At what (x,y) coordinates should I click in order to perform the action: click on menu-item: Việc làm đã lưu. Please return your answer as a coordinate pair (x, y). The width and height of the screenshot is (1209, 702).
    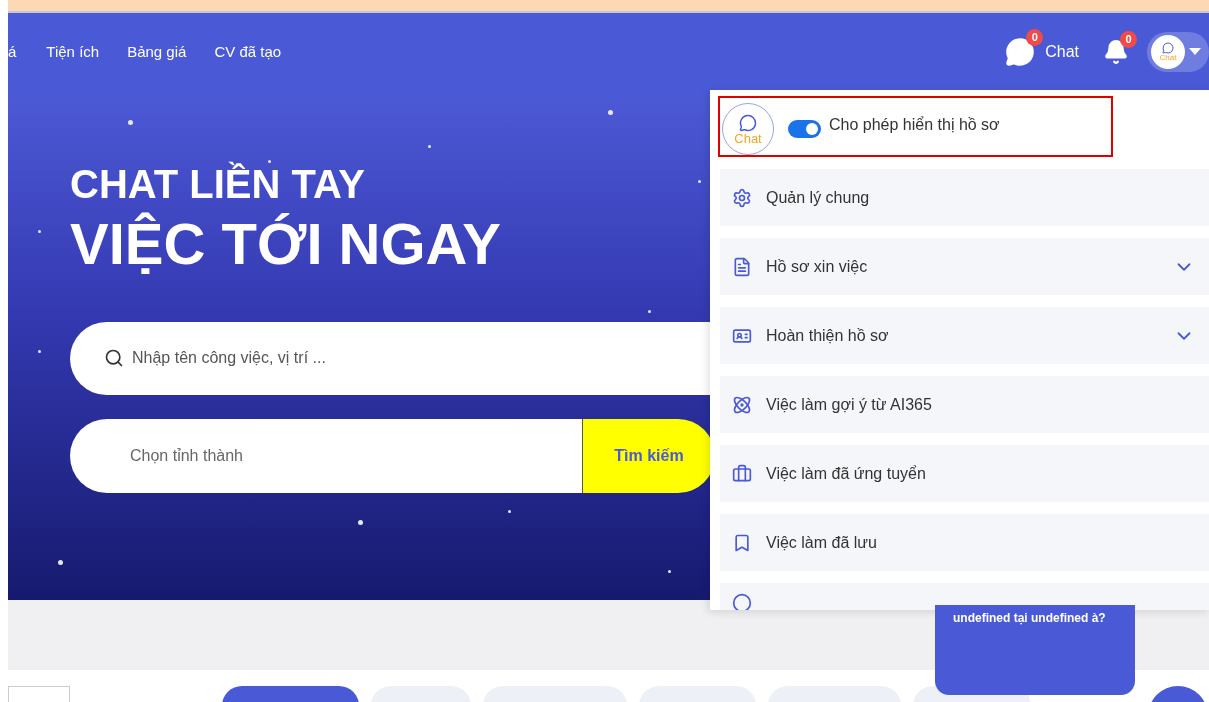
    Looking at the image, I should click on (964, 542).